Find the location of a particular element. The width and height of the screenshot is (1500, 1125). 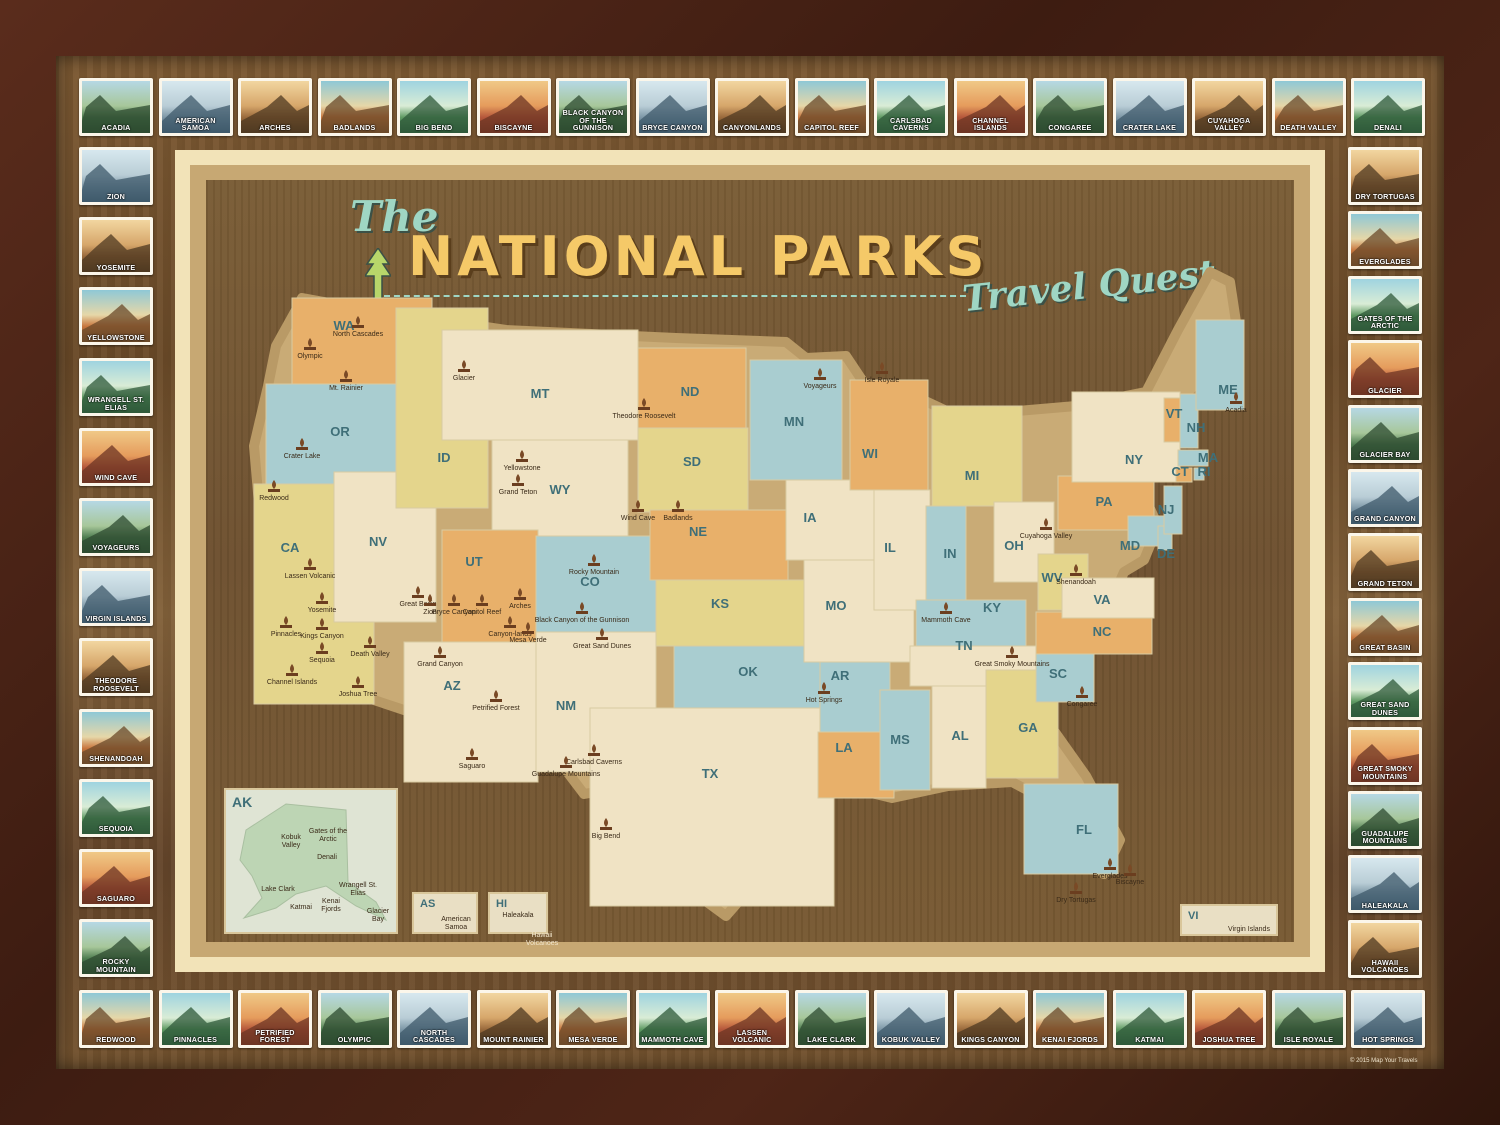

stamp-illustration: REDWOOD is located at coordinates (116, 1019).